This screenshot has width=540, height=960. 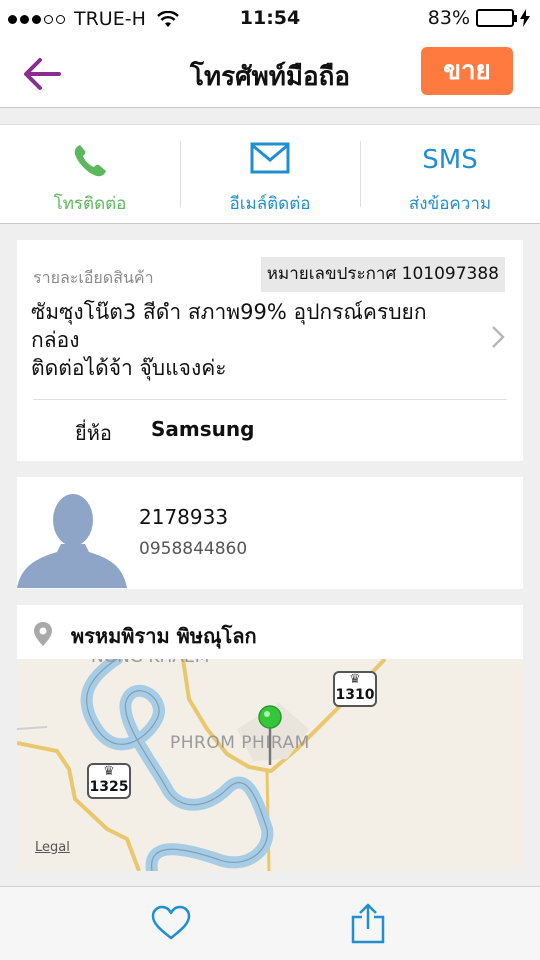 What do you see at coordinates (448, 18) in the screenshot?
I see `battery-percent: 83%` at bounding box center [448, 18].